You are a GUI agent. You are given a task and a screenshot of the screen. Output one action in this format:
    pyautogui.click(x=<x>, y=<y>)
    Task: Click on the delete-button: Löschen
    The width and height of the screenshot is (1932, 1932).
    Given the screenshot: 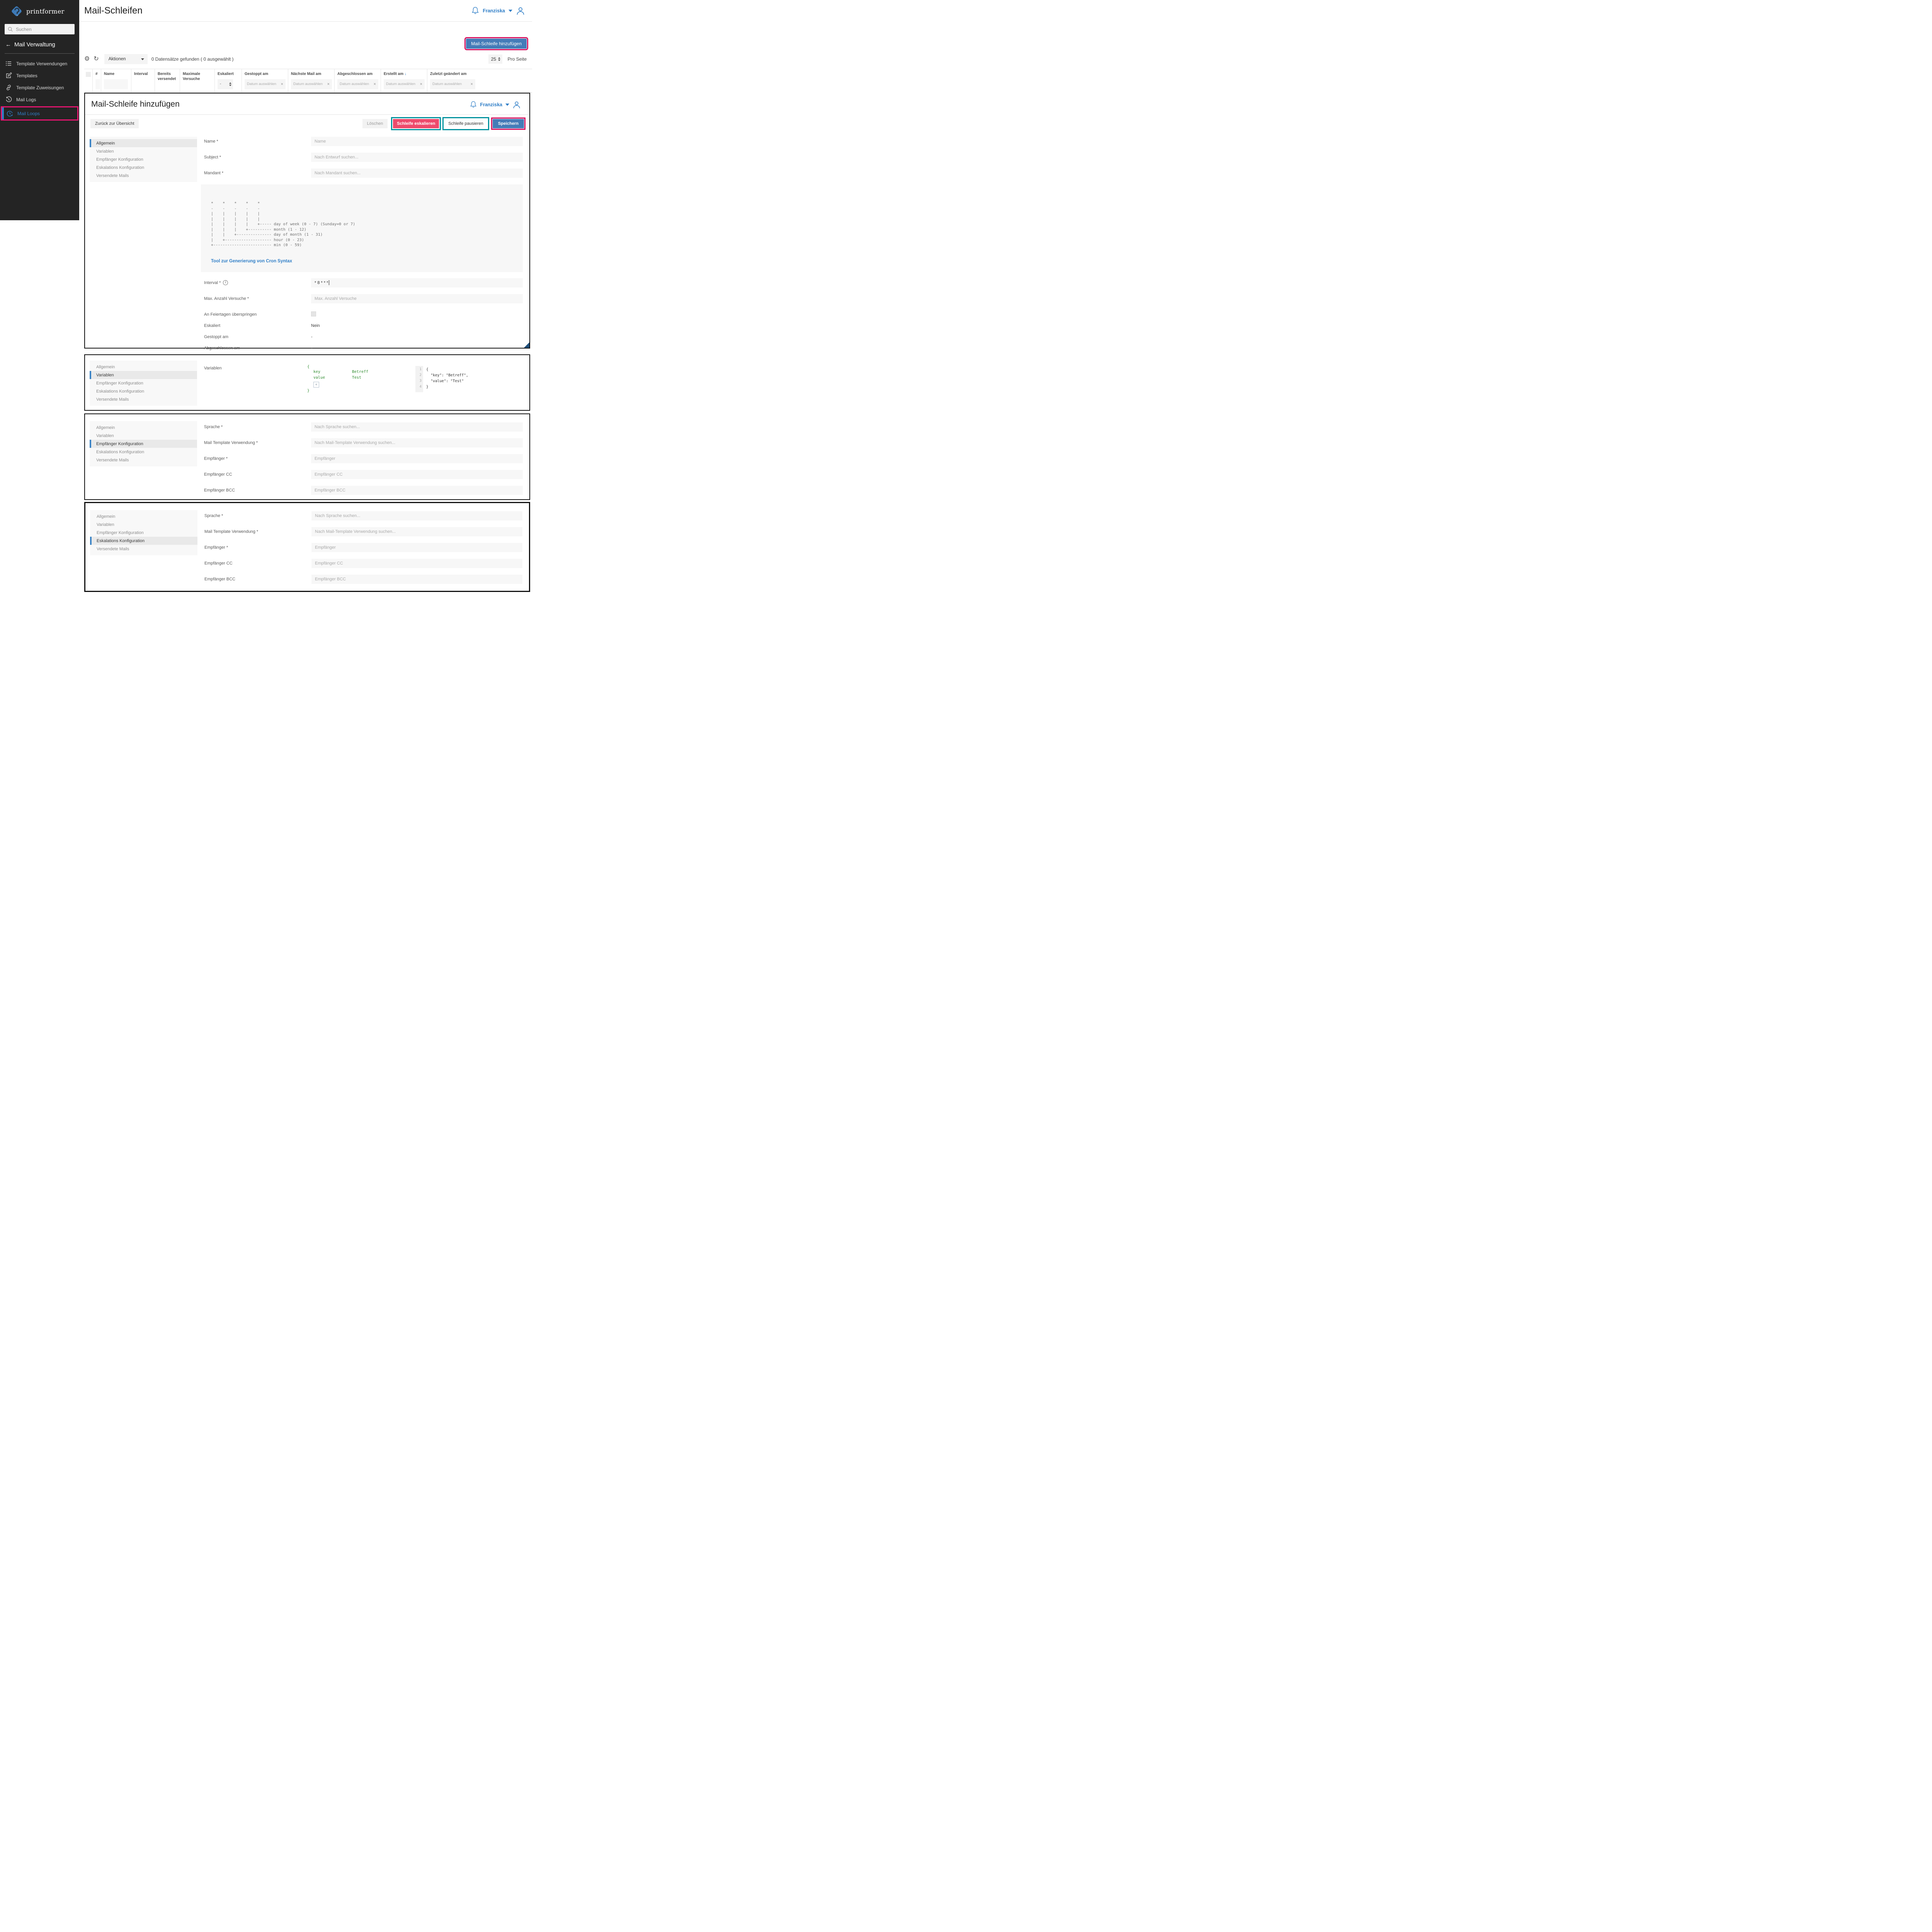 What is the action you would take?
    pyautogui.click(x=375, y=124)
    